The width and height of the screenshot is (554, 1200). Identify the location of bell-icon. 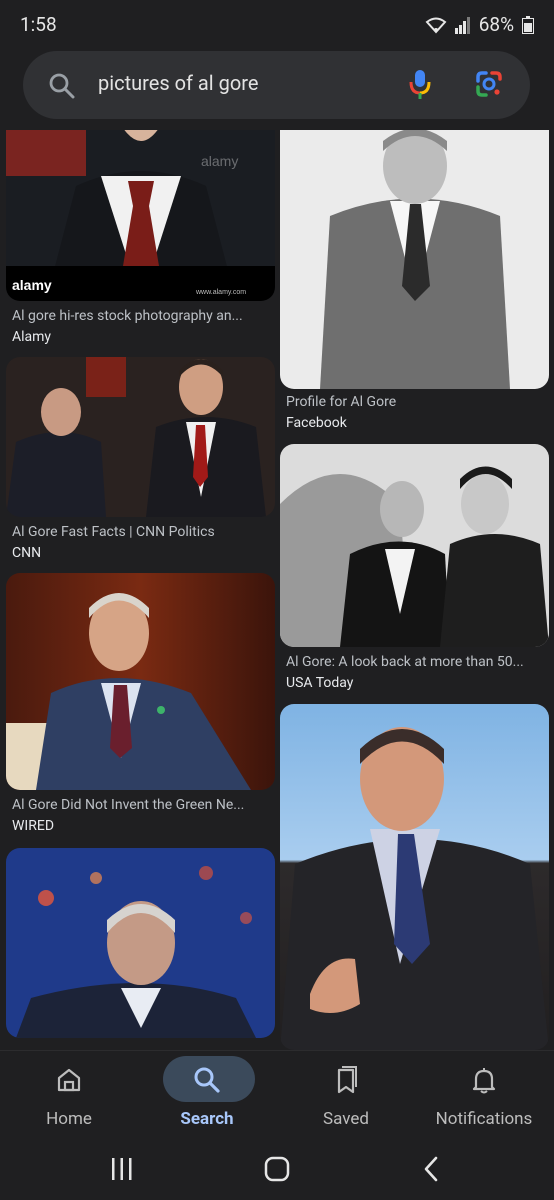
(484, 1082).